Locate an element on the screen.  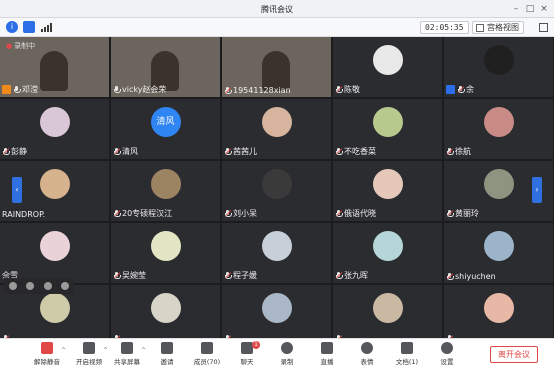
video-button: 开启视频 ^ is located at coordinates (90, 354).